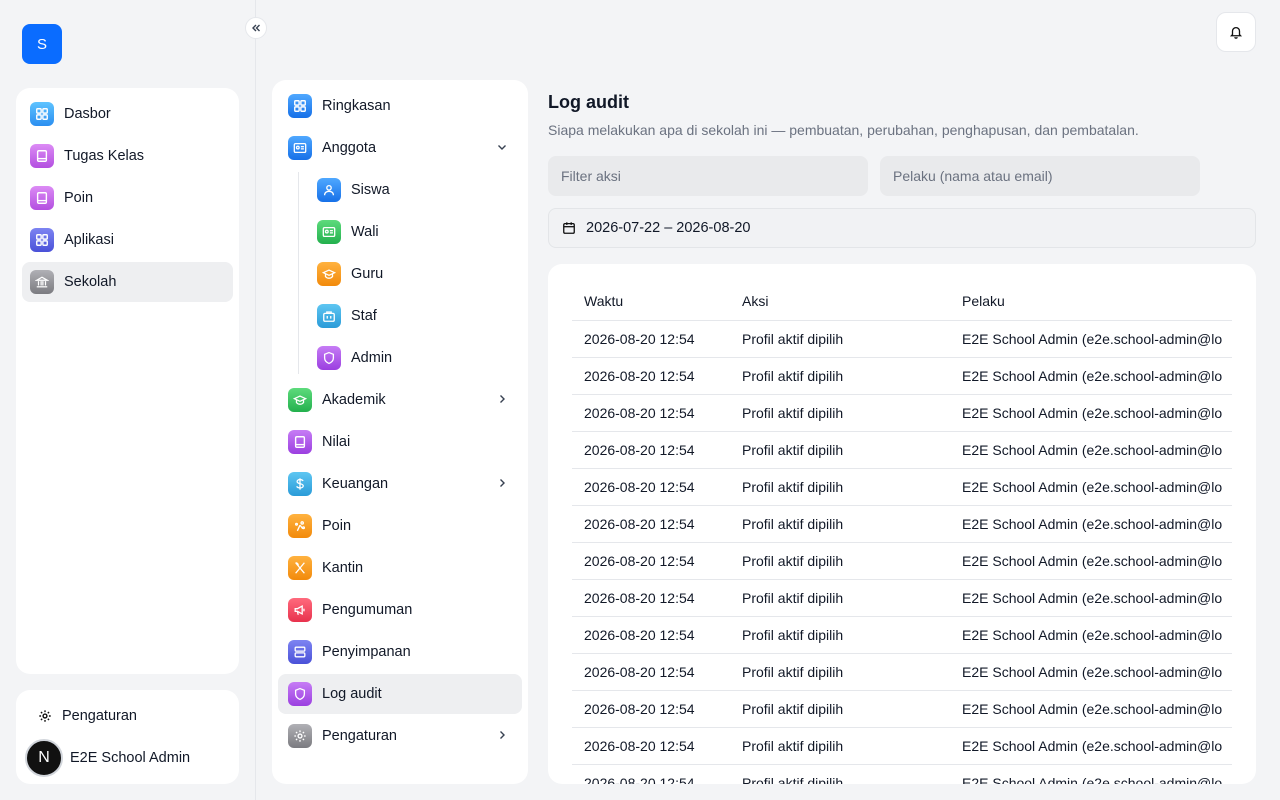  I want to click on nav-item-tugas-kelas: Tugas Kelas, so click(127, 156).